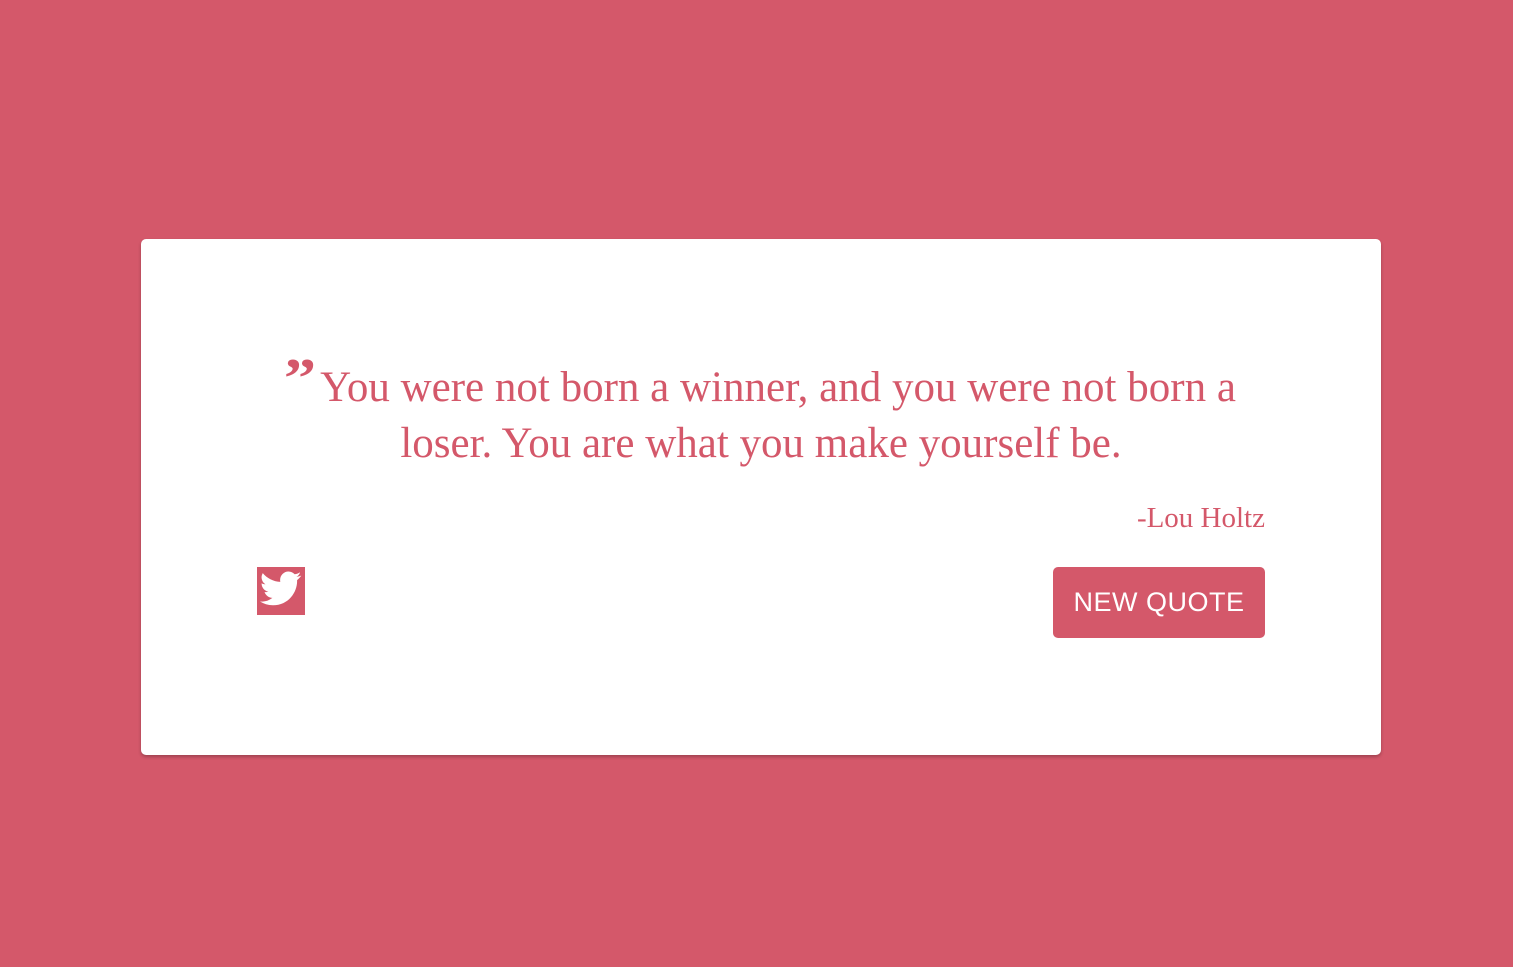 This screenshot has width=1513, height=967. I want to click on twitter-icon, so click(281, 591).